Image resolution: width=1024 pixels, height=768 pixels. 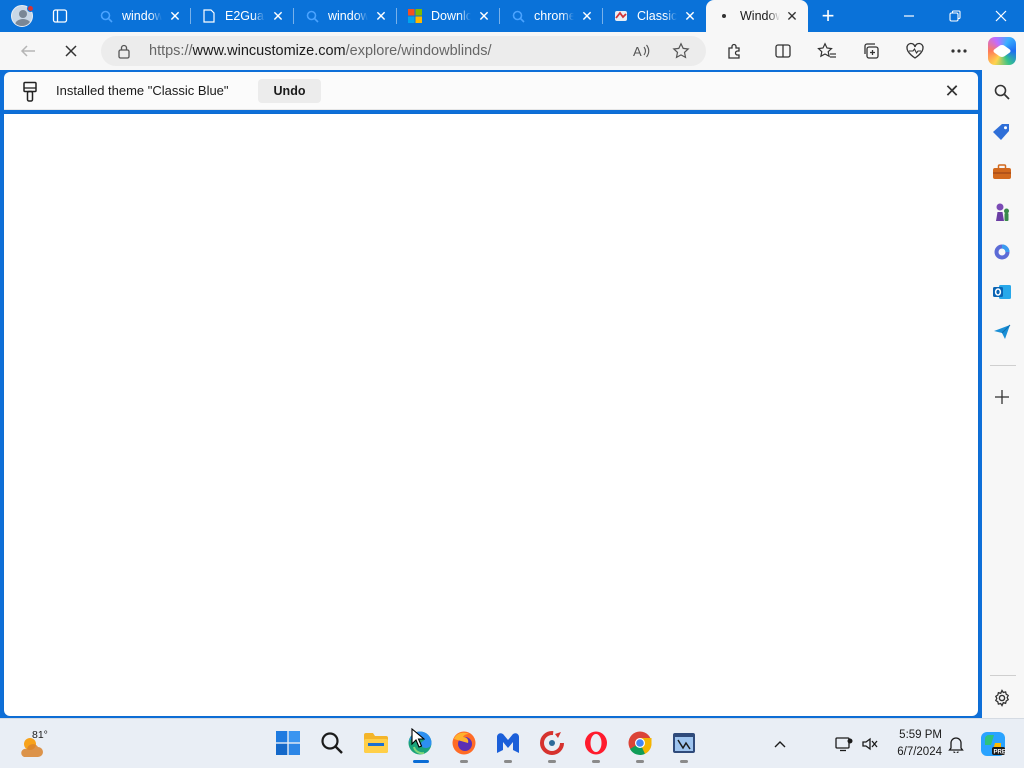 What do you see at coordinates (1002, 51) in the screenshot?
I see `copilot-icon` at bounding box center [1002, 51].